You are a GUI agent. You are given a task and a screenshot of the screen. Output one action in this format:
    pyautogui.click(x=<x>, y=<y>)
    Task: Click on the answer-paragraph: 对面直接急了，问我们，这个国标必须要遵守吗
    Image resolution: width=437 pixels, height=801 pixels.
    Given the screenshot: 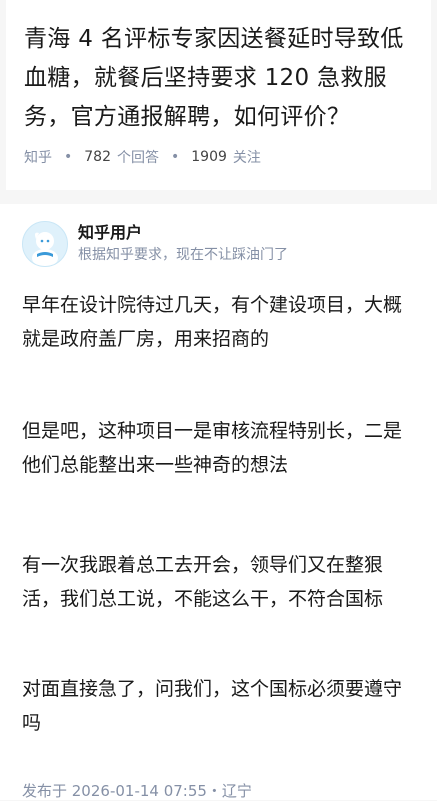 What is the action you would take?
    pyautogui.click(x=212, y=706)
    